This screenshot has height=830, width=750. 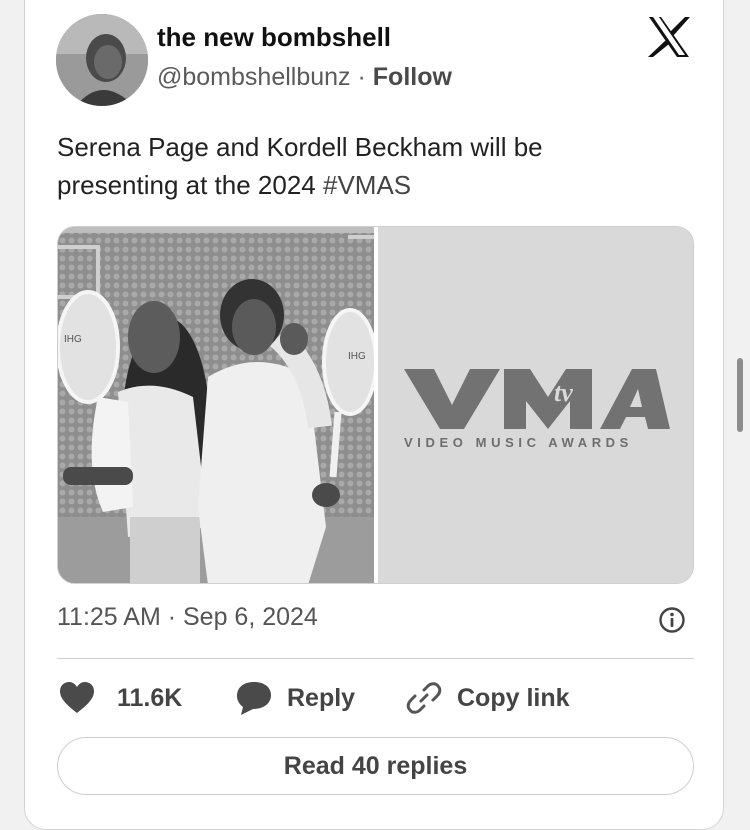 I want to click on copy-link-button: Copy link, so click(x=487, y=698).